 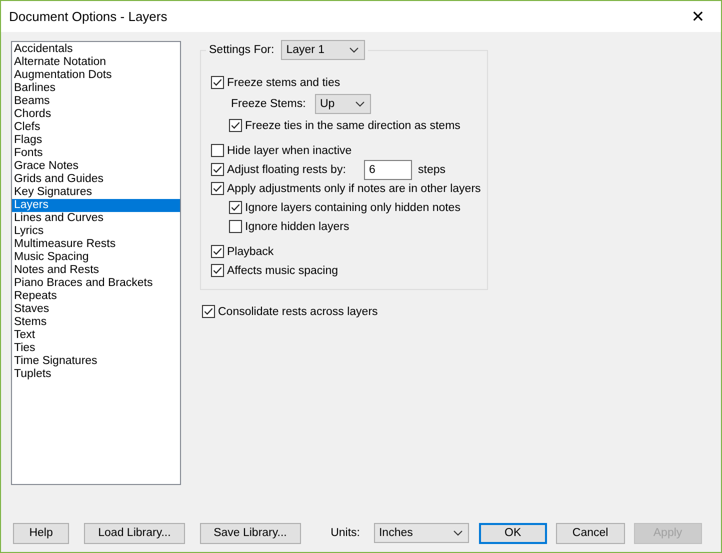 I want to click on checkbox-label: Freeze stems and ties, so click(x=283, y=82).